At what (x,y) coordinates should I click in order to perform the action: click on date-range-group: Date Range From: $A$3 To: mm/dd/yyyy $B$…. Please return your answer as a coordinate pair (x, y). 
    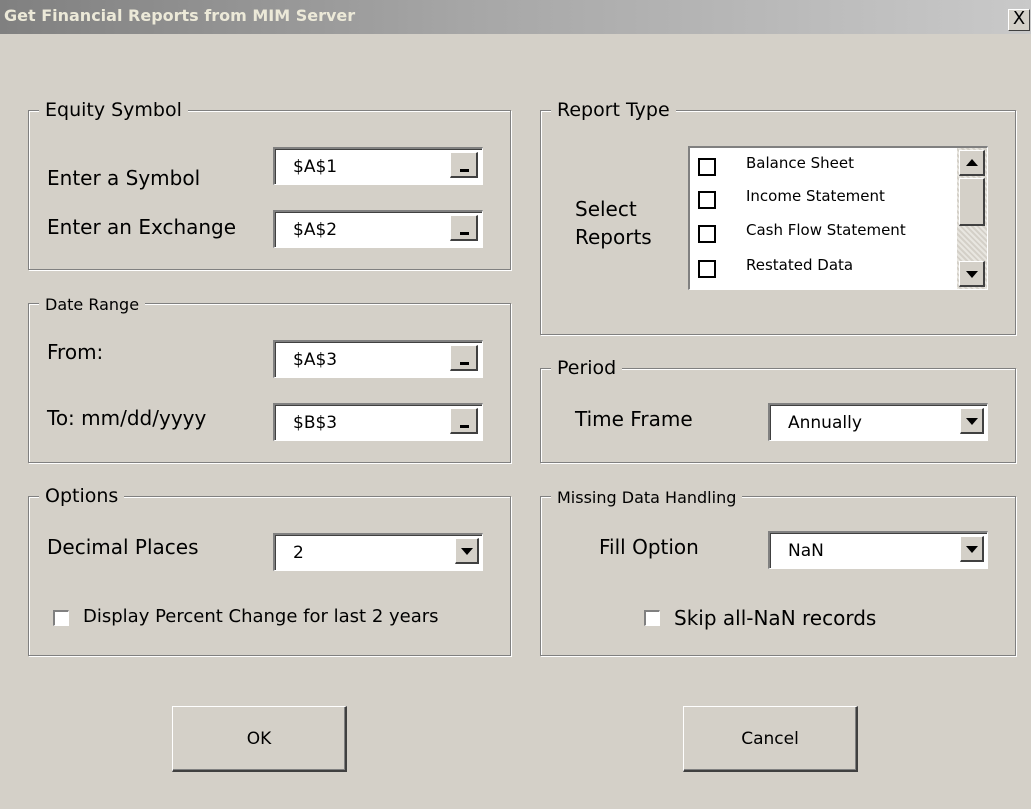
    Looking at the image, I should click on (269, 378).